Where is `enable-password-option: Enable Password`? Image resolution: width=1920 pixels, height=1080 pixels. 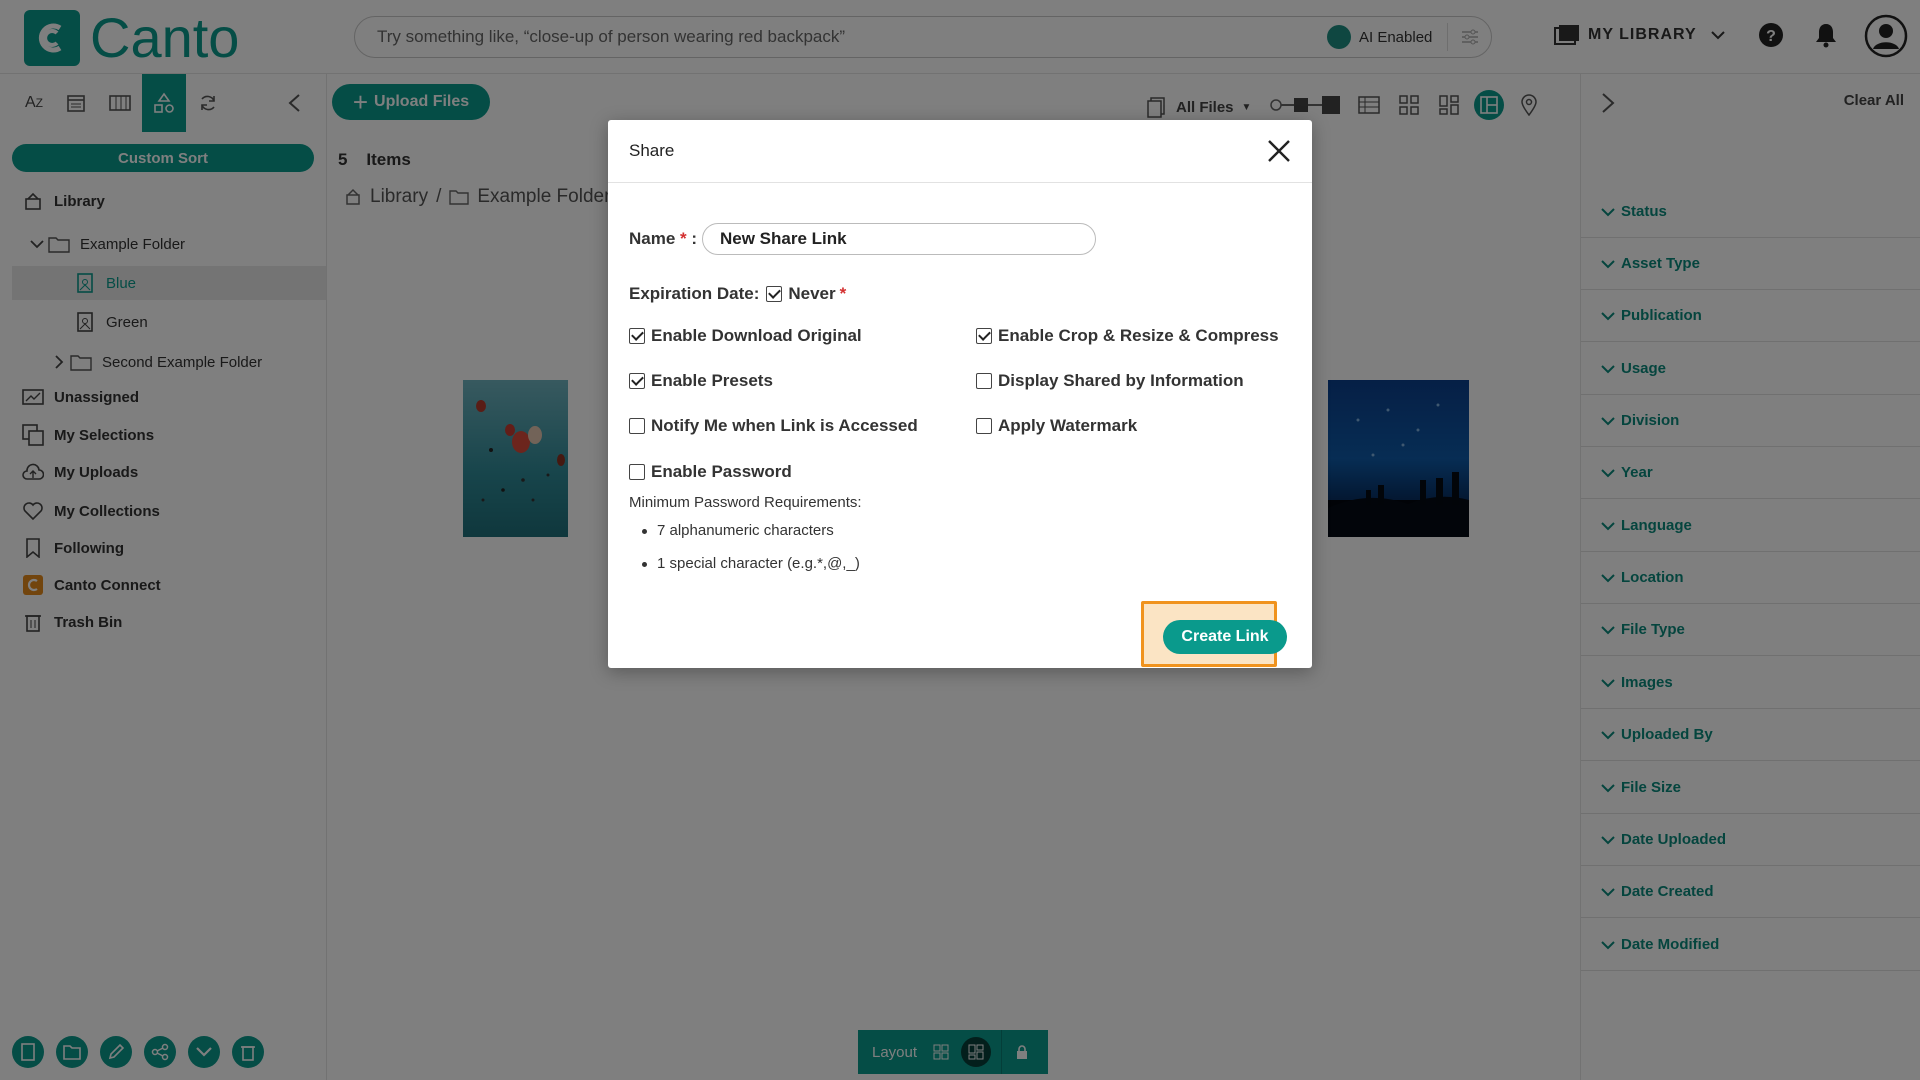 enable-password-option: Enable Password is located at coordinates (710, 472).